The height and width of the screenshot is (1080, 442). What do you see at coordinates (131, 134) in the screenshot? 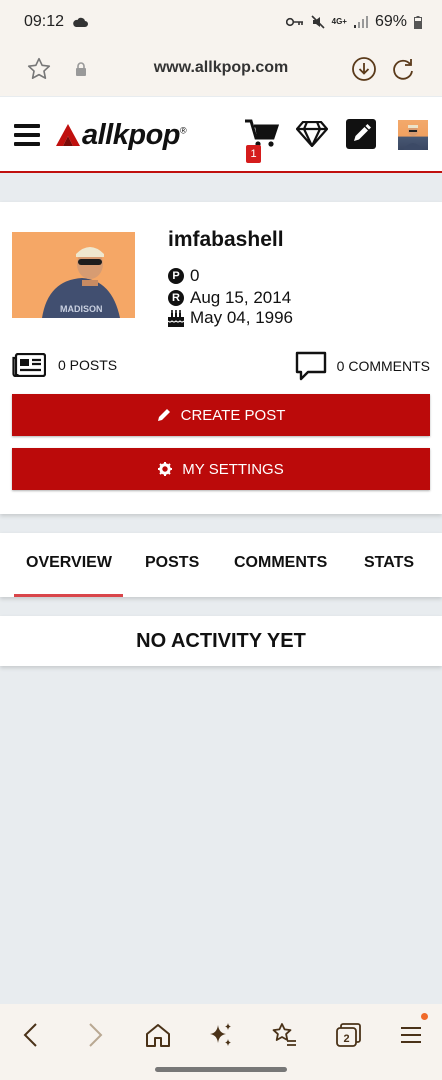
I see `logo-text: allkpop` at bounding box center [131, 134].